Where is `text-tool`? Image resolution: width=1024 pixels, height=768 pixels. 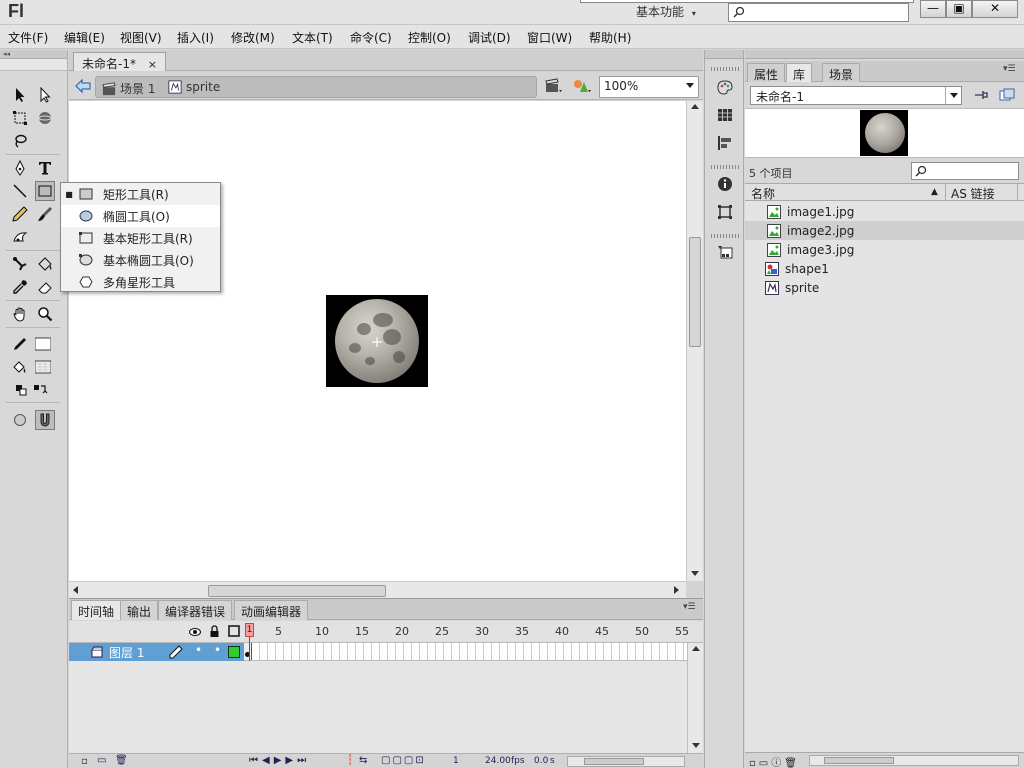 text-tool is located at coordinates (45, 168).